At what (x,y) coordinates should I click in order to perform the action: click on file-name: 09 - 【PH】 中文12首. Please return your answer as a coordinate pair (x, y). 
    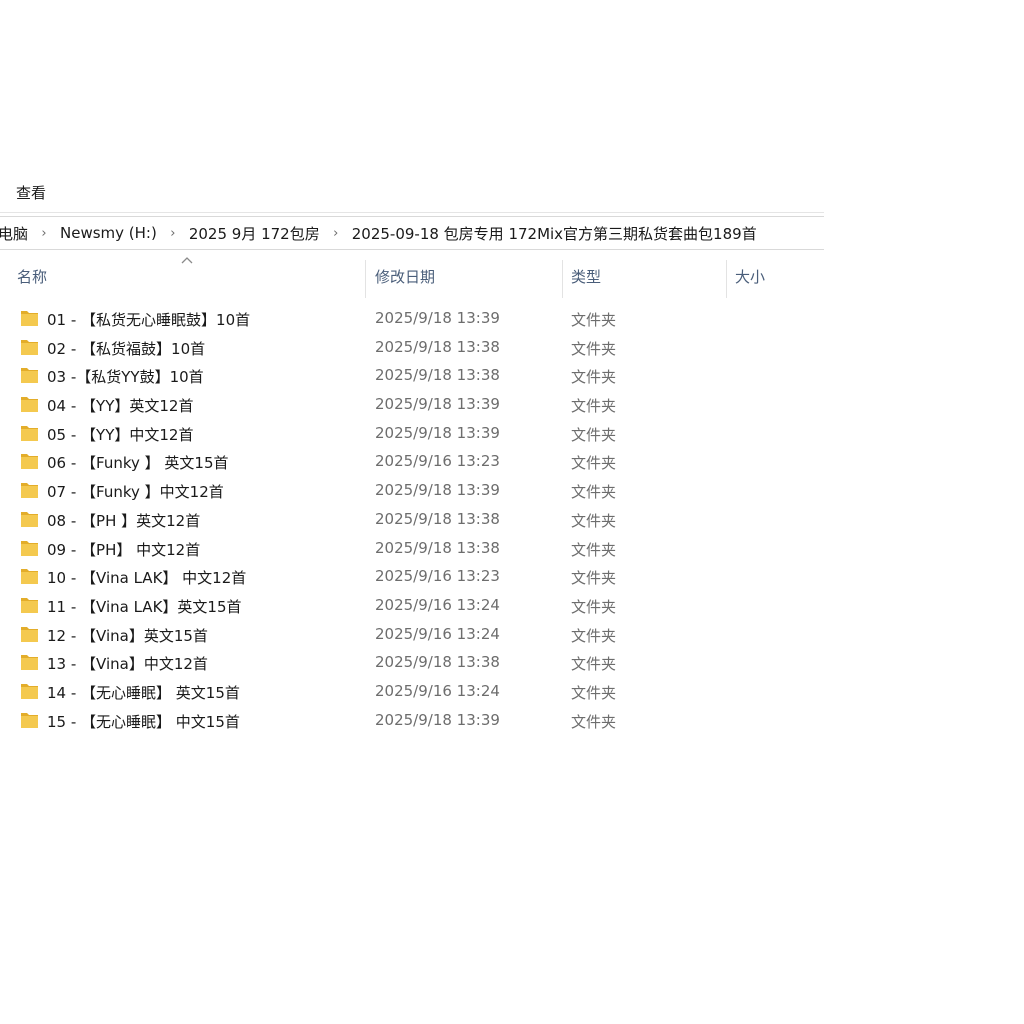
    Looking at the image, I should click on (123, 549).